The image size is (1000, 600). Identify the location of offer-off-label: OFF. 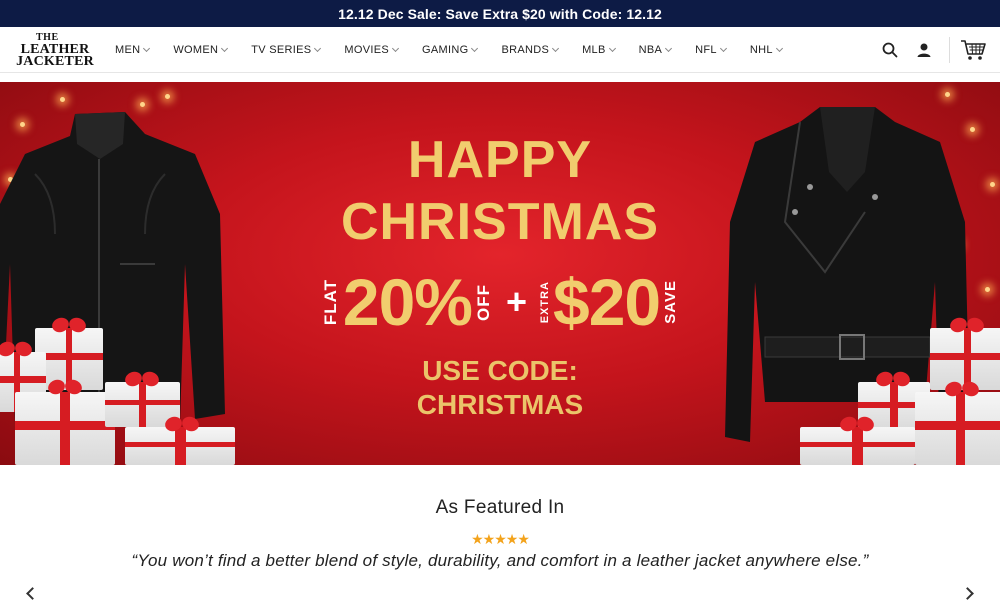
(483, 302).